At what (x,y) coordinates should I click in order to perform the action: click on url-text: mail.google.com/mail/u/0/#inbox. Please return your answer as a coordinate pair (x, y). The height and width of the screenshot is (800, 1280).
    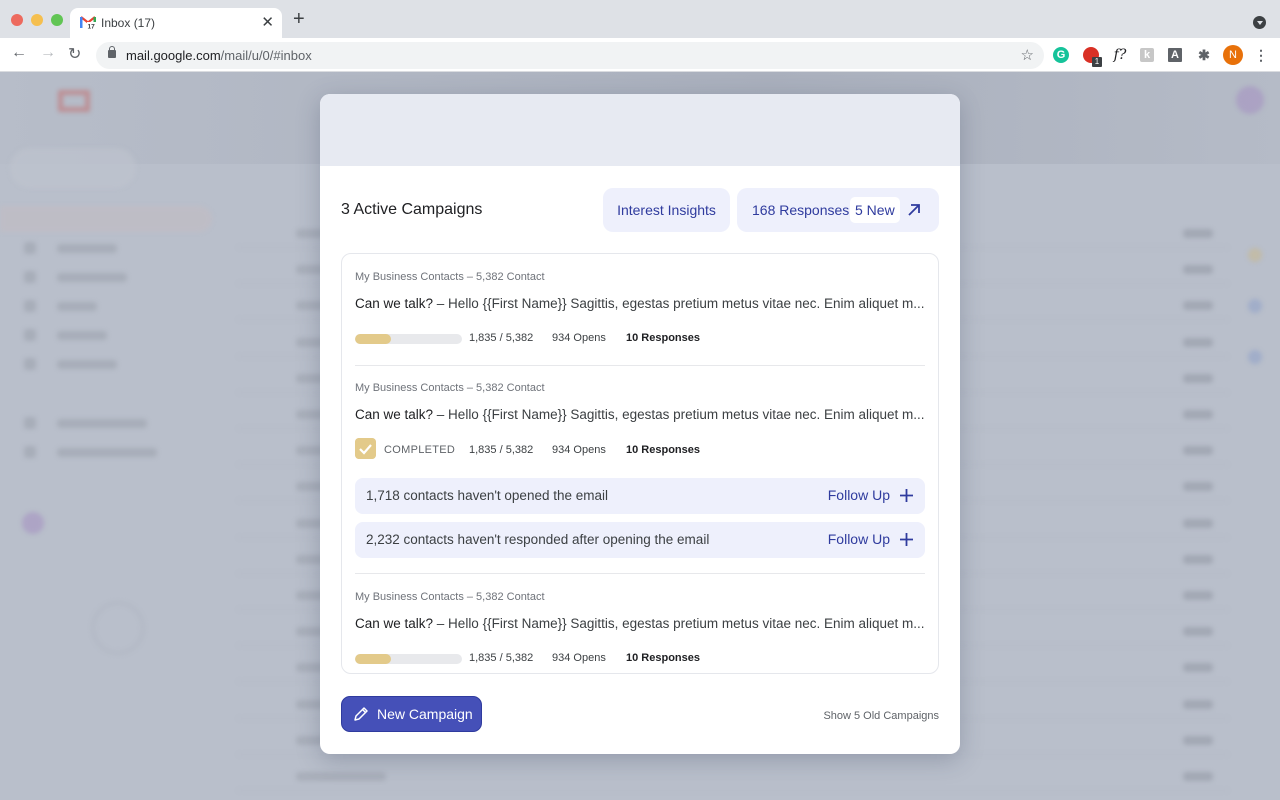
    Looking at the image, I should click on (219, 55).